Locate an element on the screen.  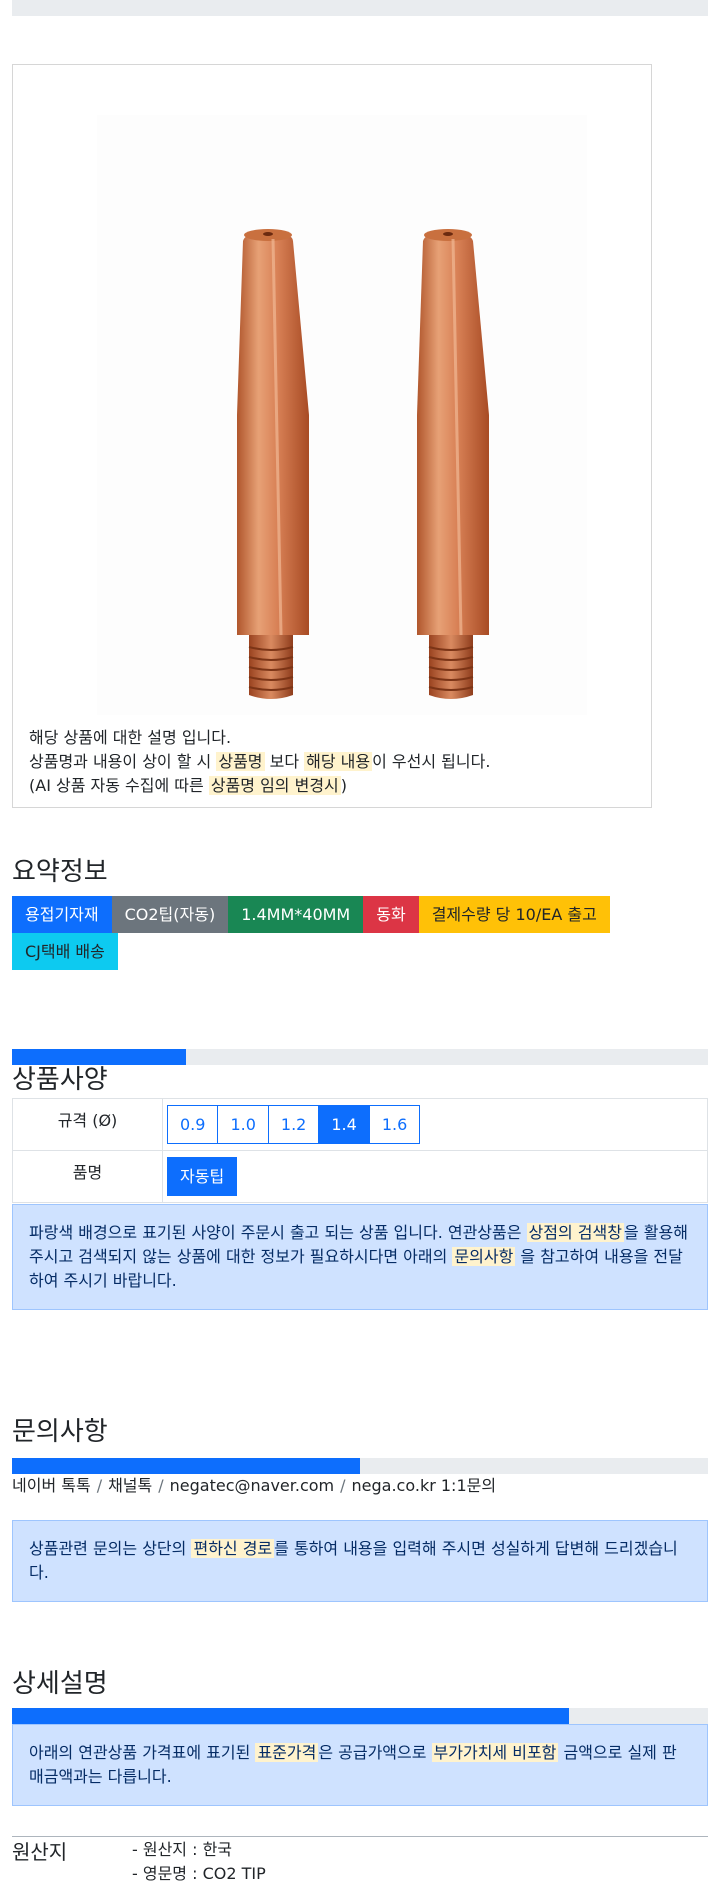
contact-channel-talk: 채널톡 is located at coordinates (130, 1485).